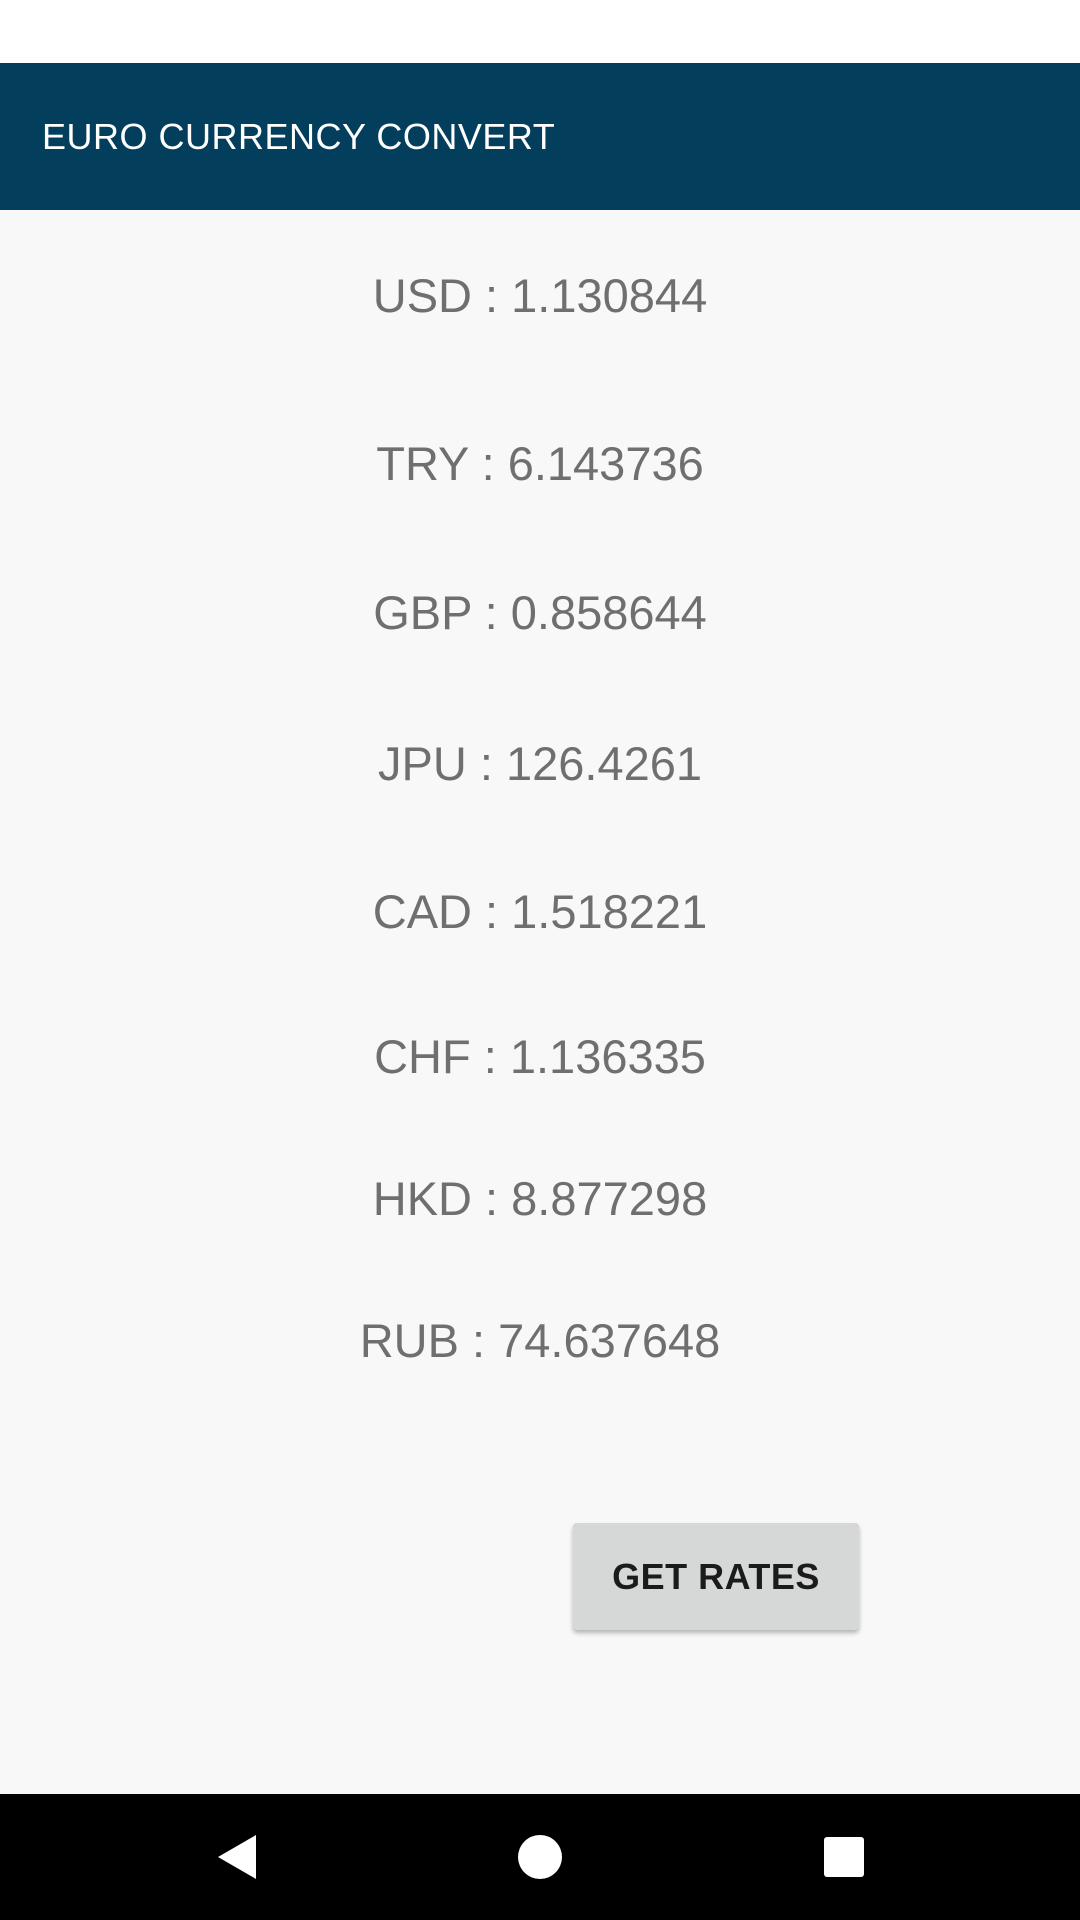 Image resolution: width=1080 pixels, height=1920 pixels. Describe the element at coordinates (540, 763) in the screenshot. I see `rate-jpu: JPU : 126.4261` at that location.